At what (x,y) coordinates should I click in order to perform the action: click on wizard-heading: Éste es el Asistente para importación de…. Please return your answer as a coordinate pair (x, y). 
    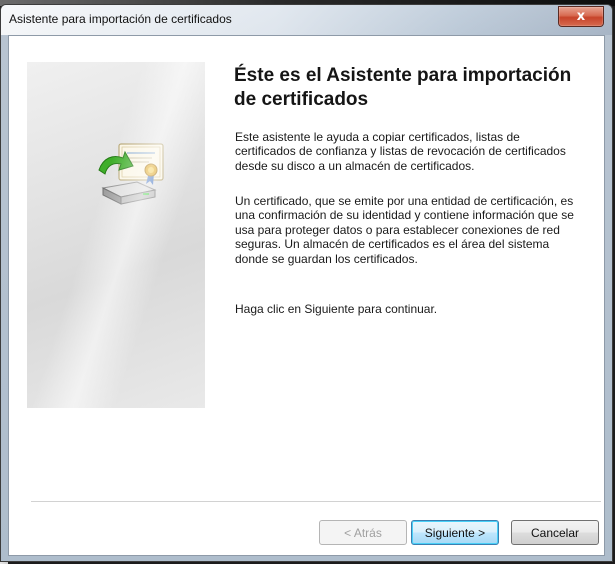
    Looking at the image, I should click on (403, 87).